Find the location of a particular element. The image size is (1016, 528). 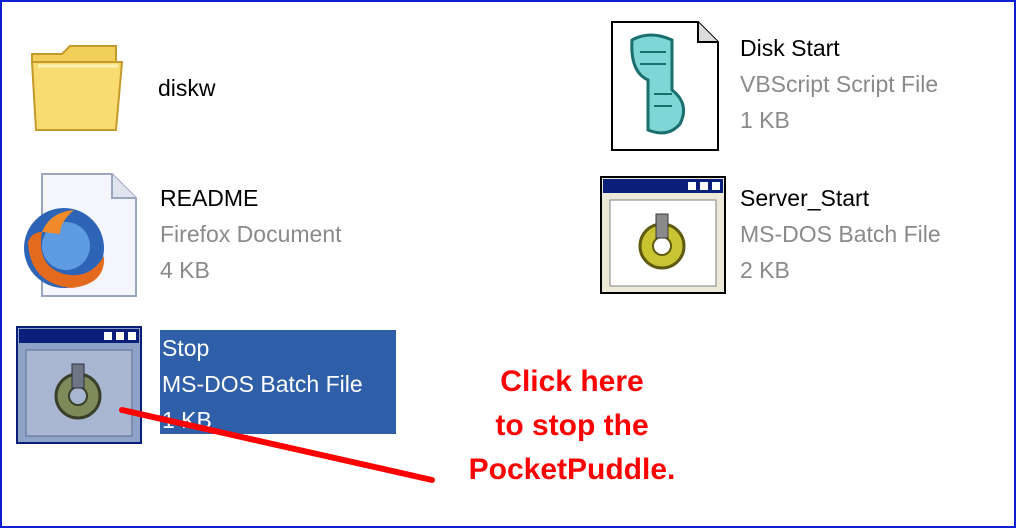

annotation-line-3: PocketPuddle. is located at coordinates (572, 469).